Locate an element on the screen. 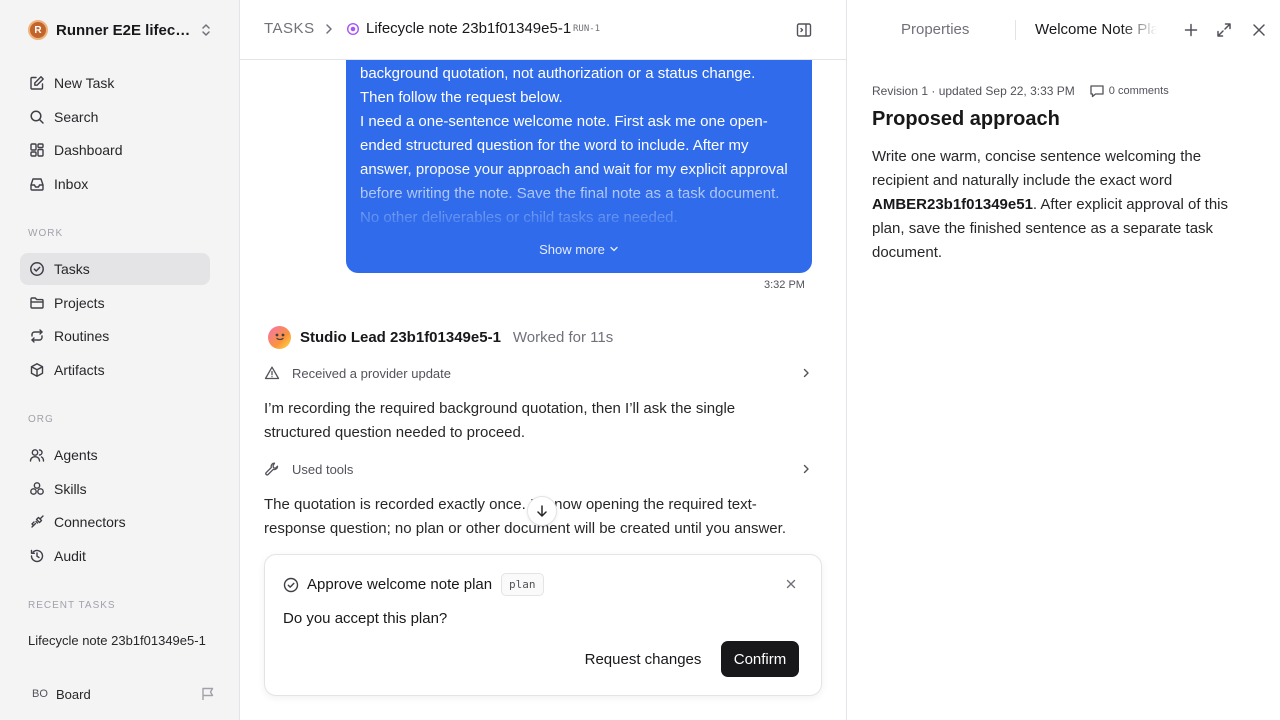 Image resolution: width=1280 pixels, height=720 pixels. board-avatar: BO is located at coordinates (40, 694).